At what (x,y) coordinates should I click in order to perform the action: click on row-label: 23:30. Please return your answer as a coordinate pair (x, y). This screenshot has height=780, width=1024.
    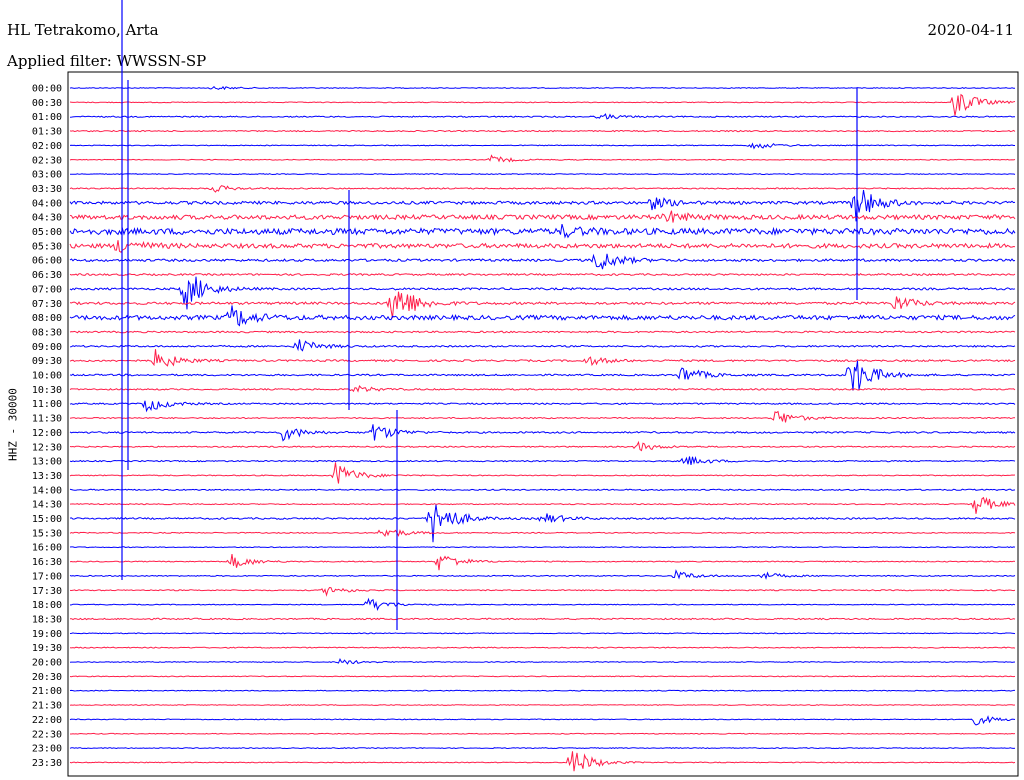
    Looking at the image, I should click on (47, 763).